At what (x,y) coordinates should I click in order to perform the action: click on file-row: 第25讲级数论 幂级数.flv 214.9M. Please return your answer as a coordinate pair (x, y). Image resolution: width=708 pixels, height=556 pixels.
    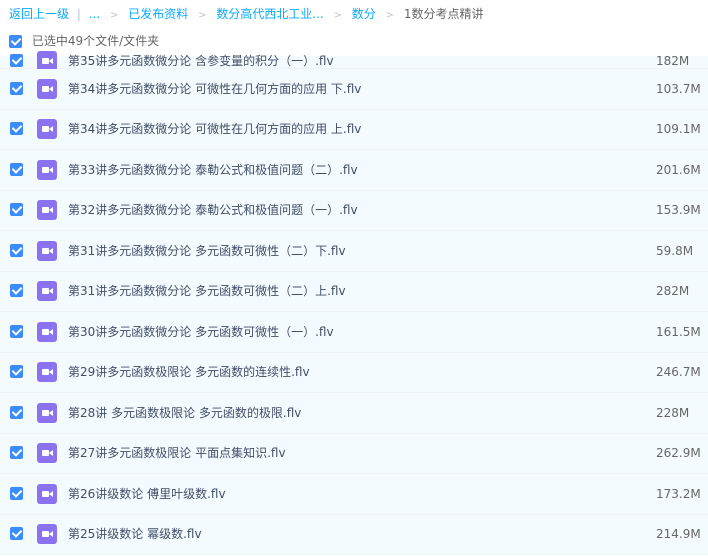
    Looking at the image, I should click on (354, 534).